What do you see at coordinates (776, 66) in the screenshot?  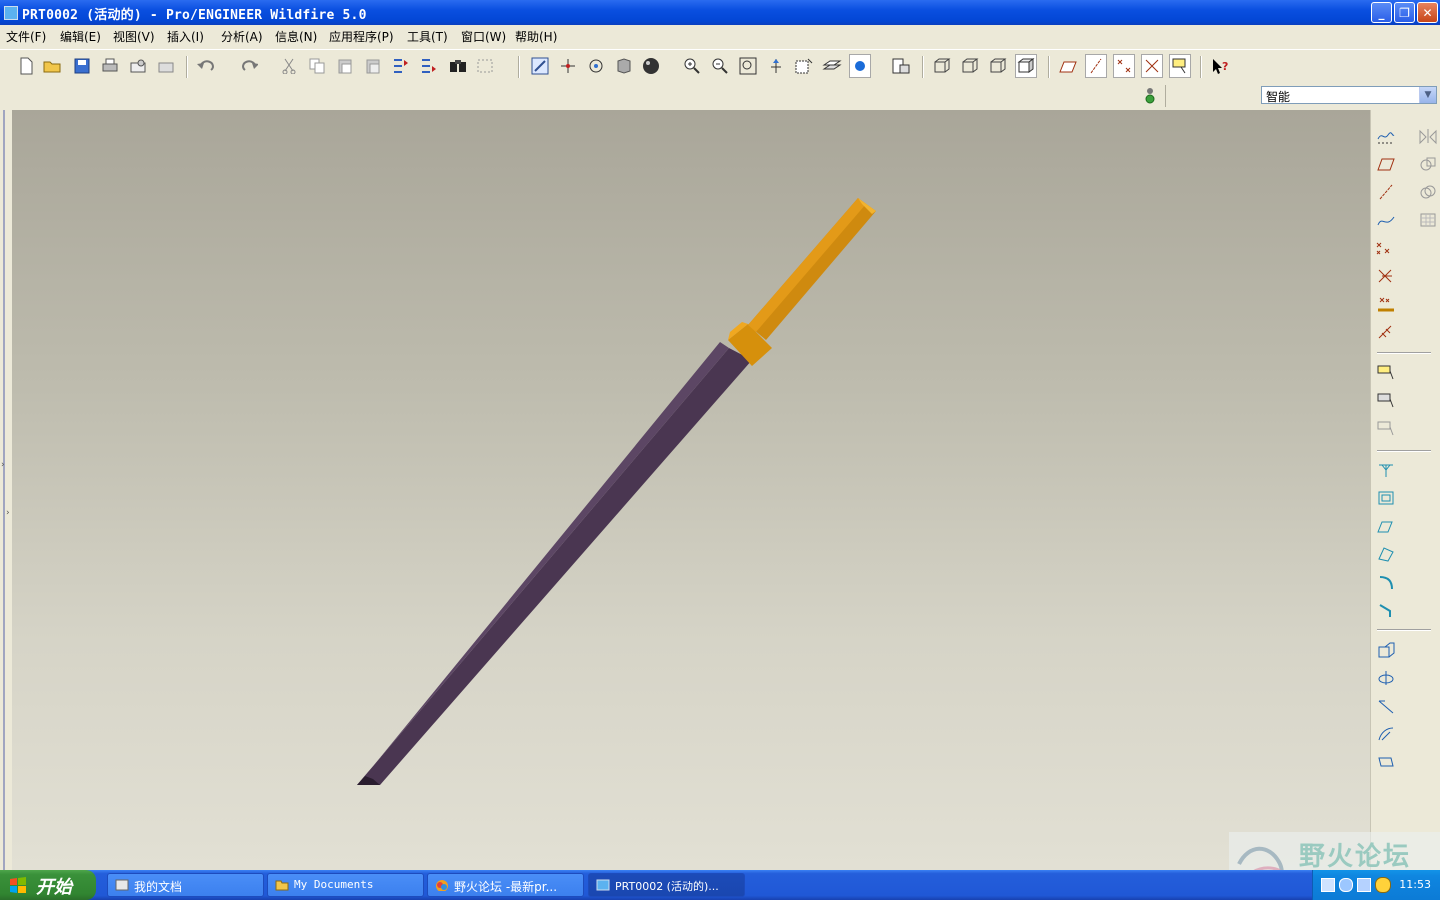 I see `reorient-icon` at bounding box center [776, 66].